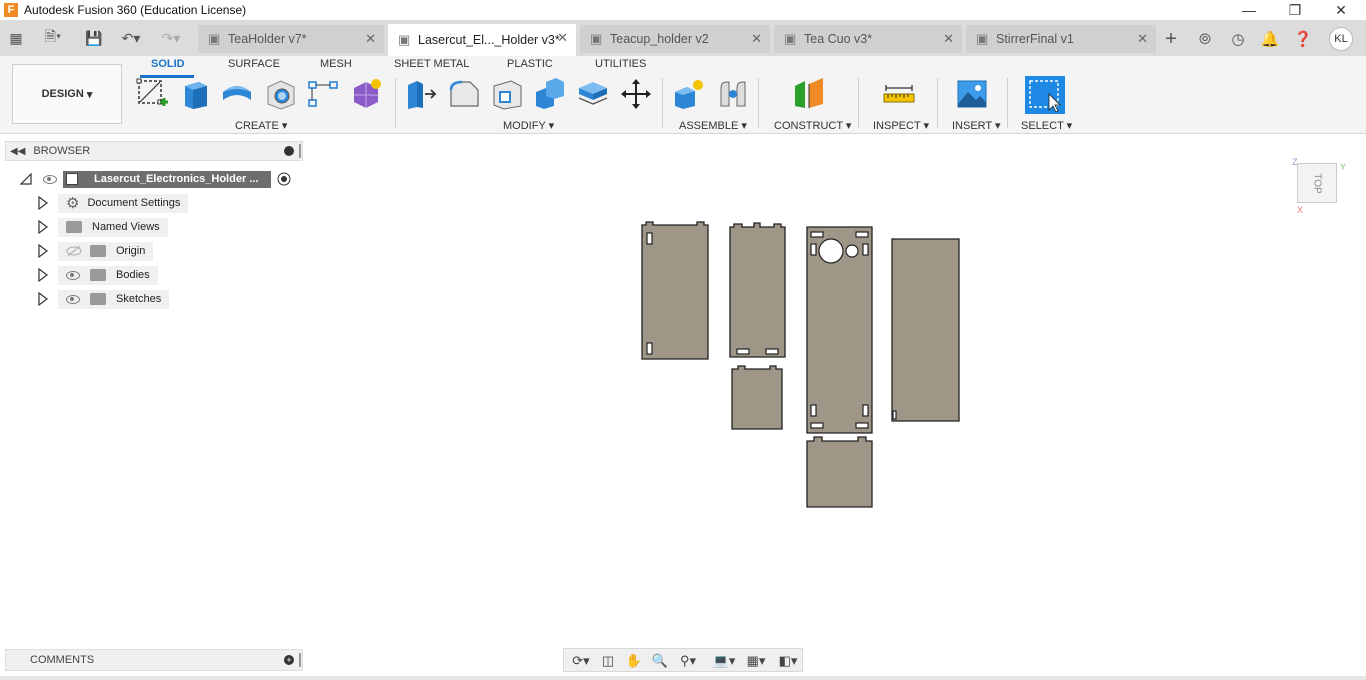 Image resolution: width=1366 pixels, height=680 pixels. Describe the element at coordinates (733, 94) in the screenshot. I see `joint-icon` at that location.